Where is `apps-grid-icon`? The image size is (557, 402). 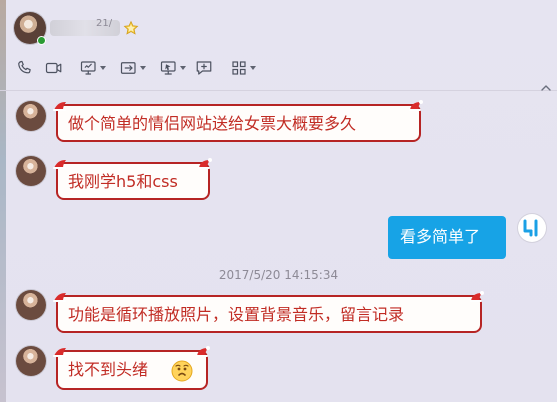 apps-grid-icon is located at coordinates (239, 68).